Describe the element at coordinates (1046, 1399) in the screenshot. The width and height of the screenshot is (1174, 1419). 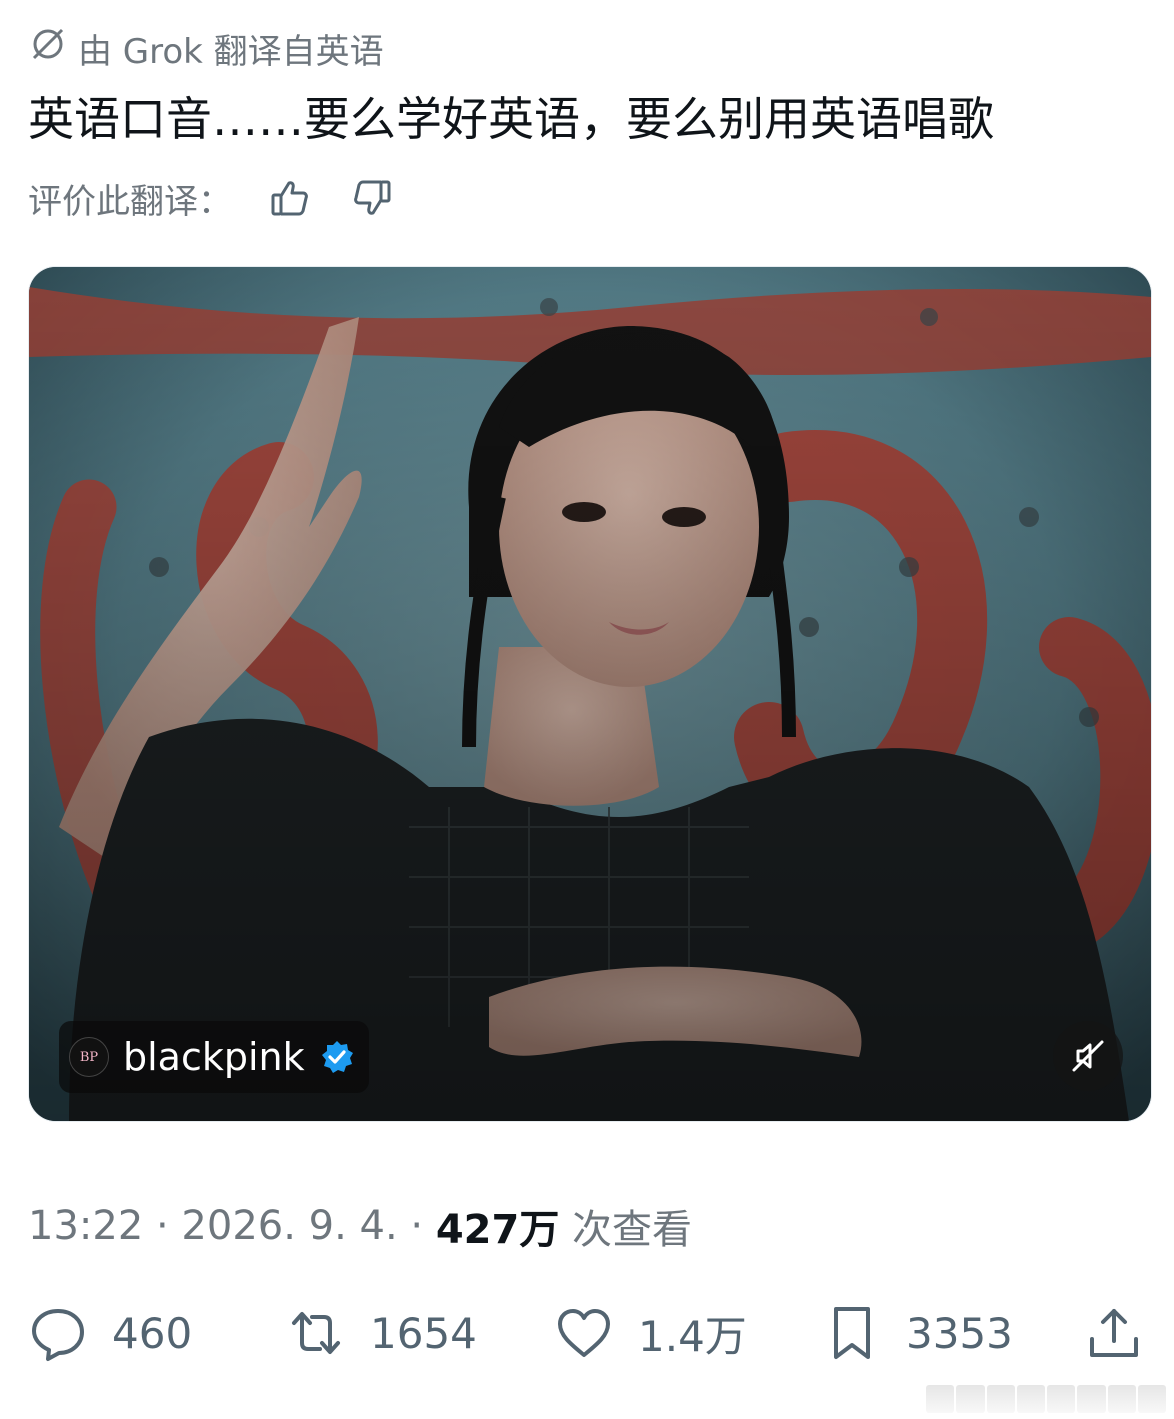
I see `watermark` at that location.